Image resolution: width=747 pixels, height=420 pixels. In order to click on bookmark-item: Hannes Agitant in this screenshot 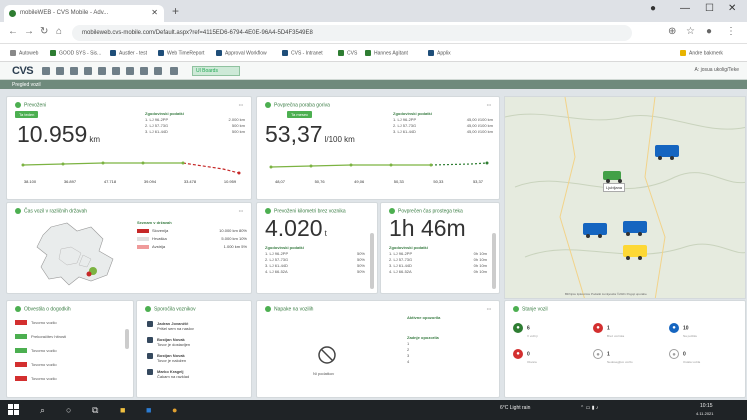, I will do `click(386, 53)`.